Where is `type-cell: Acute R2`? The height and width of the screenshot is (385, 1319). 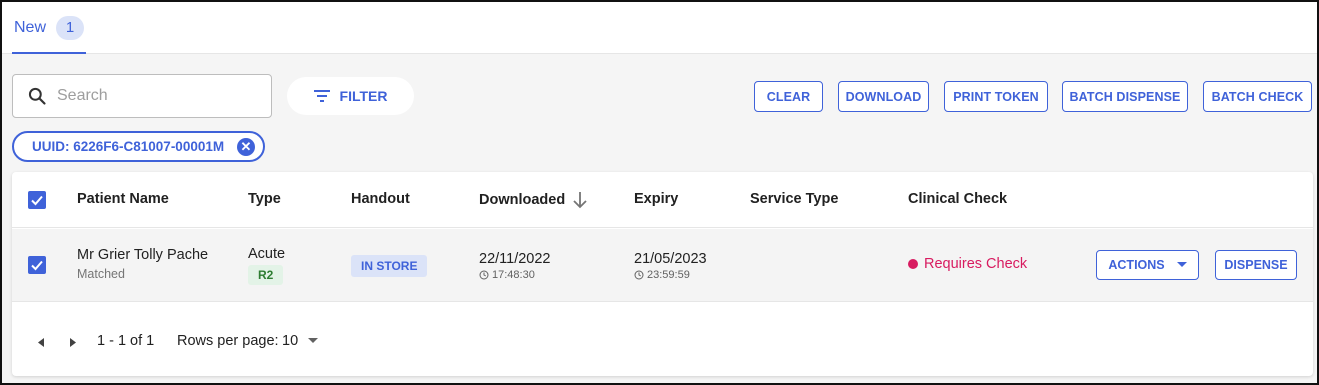
type-cell: Acute R2 is located at coordinates (266, 265).